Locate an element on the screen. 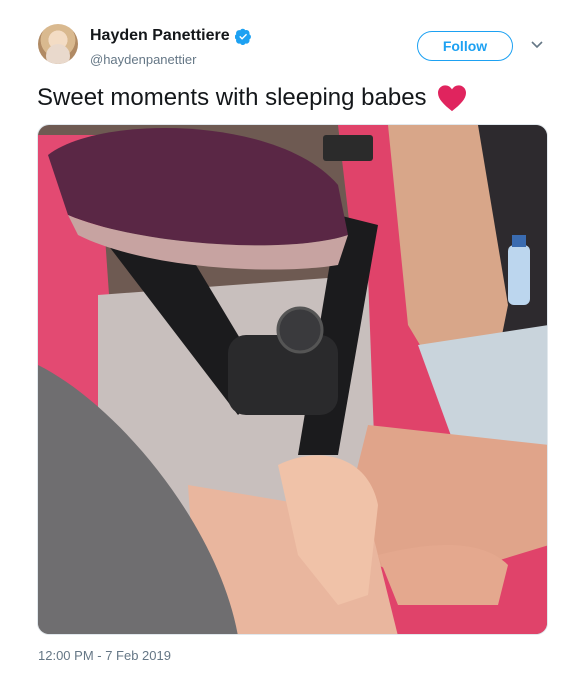 Image resolution: width=580 pixels, height=673 pixels. red-heart-icon is located at coordinates (451, 98).